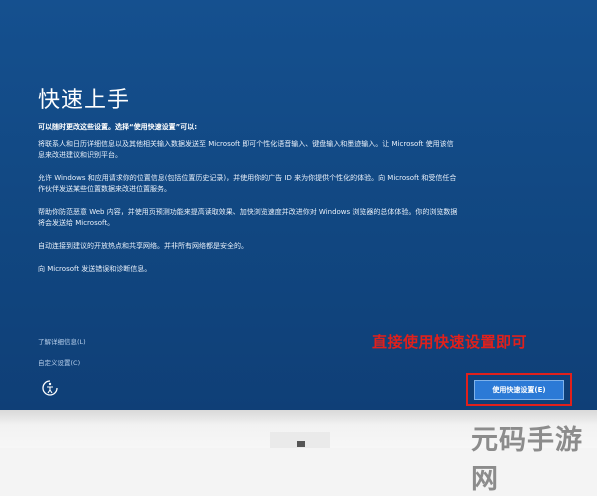 The height and width of the screenshot is (496, 597). What do you see at coordinates (50, 388) in the screenshot?
I see `ease-of-access-icon` at bounding box center [50, 388].